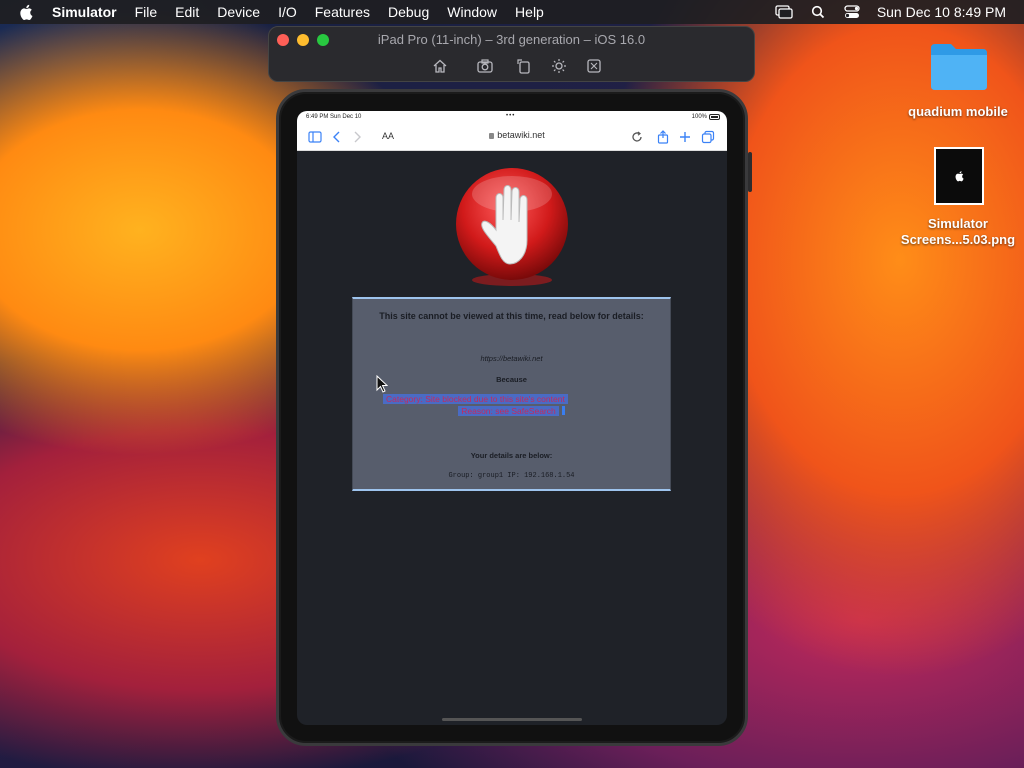 This screenshot has height=768, width=1024. What do you see at coordinates (941, 12) in the screenshot?
I see `menu-bar-clock: Sun Dec 10 8:49 PM` at bounding box center [941, 12].